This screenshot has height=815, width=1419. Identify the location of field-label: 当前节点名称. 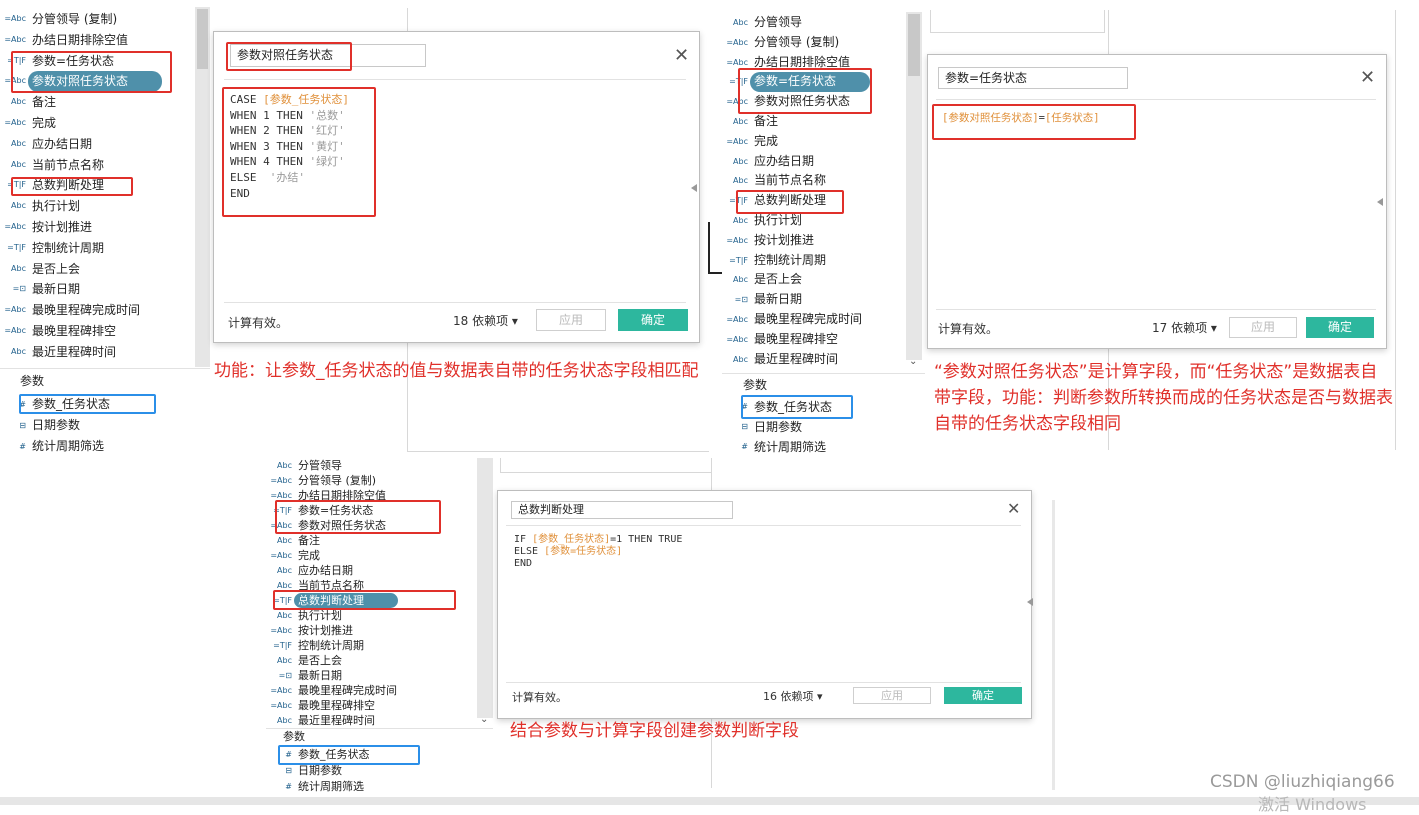
(68, 164).